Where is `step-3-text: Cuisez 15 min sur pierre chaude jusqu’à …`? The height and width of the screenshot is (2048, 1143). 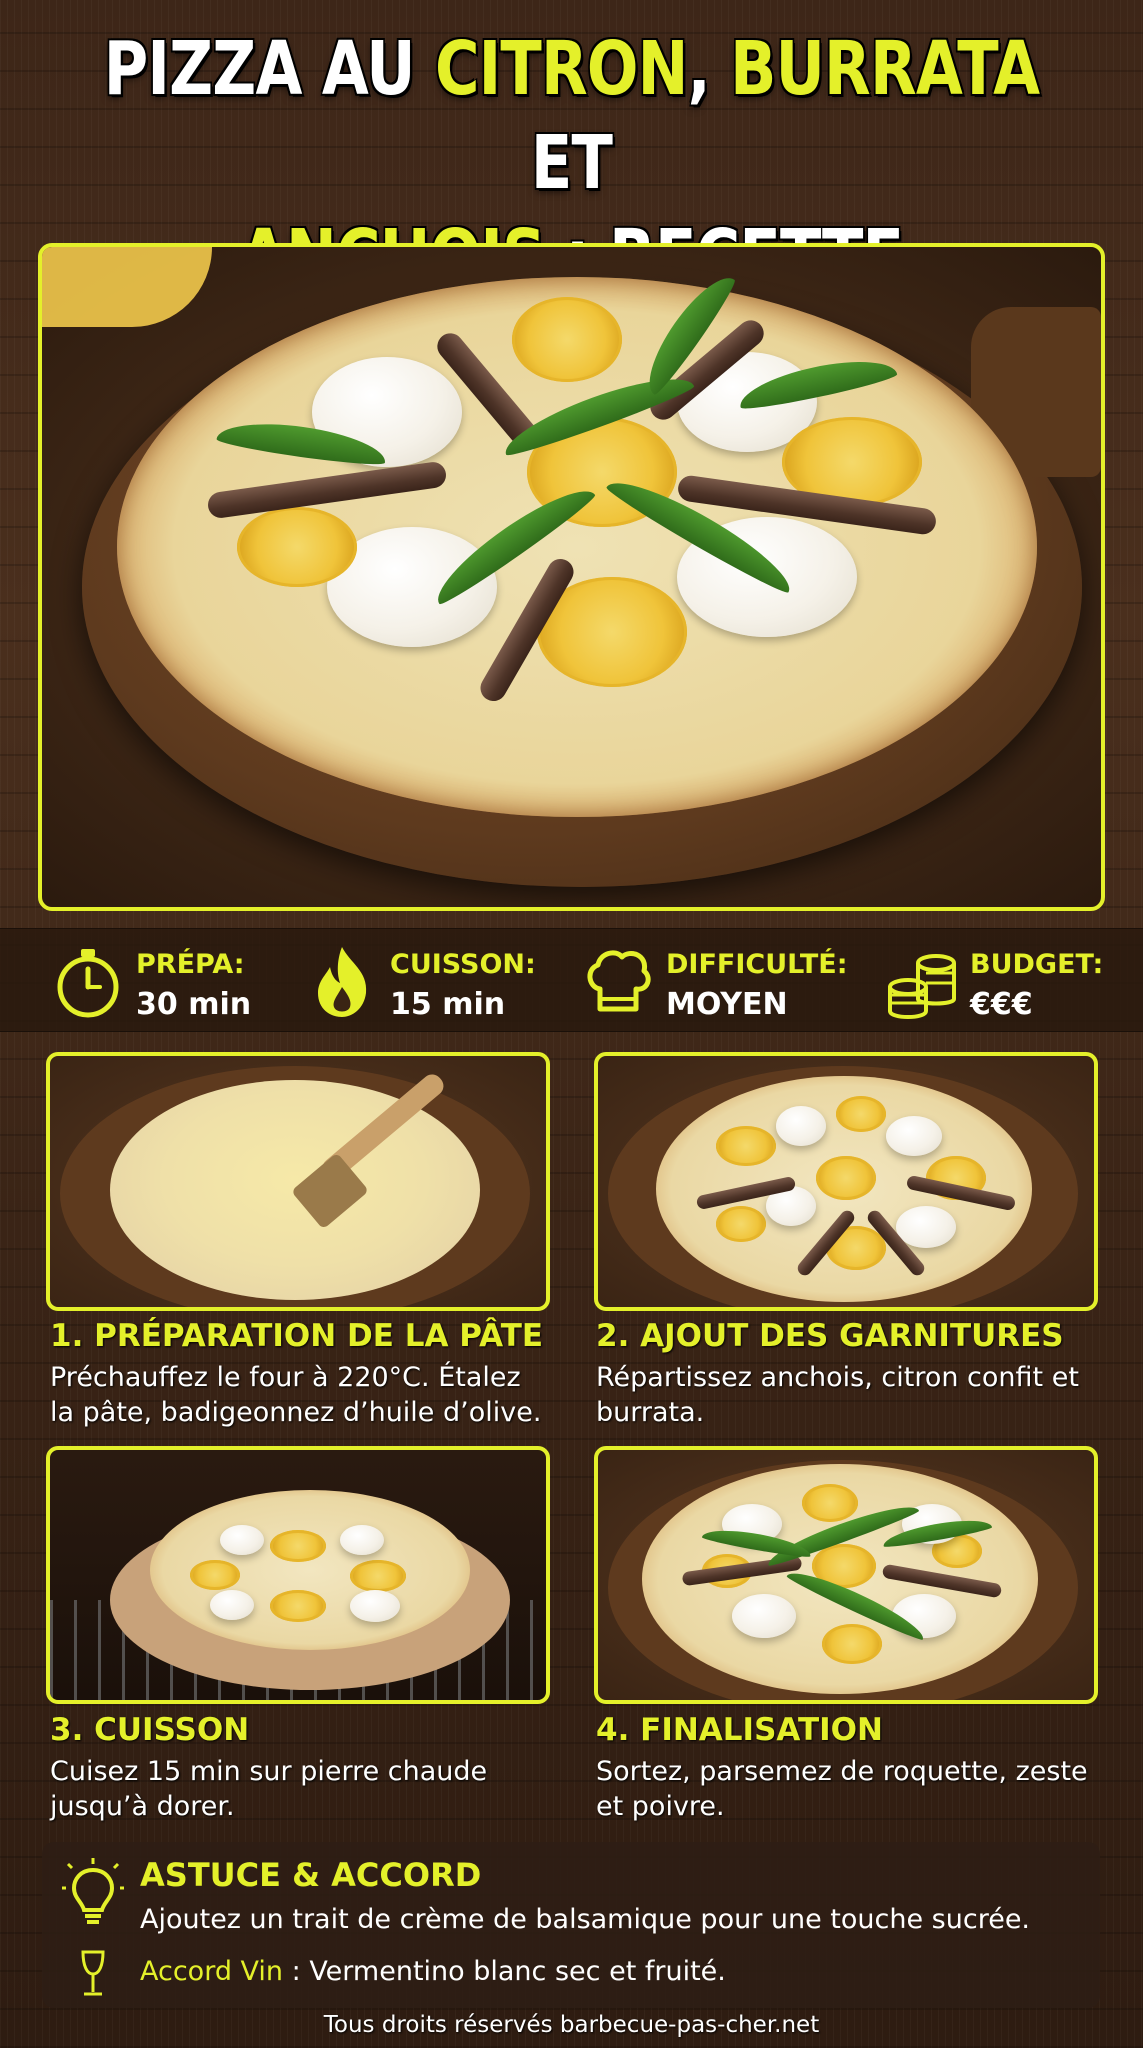
step-3-text: Cuisez 15 min sur pierre chaude jusqu’à … is located at coordinates (269, 1789).